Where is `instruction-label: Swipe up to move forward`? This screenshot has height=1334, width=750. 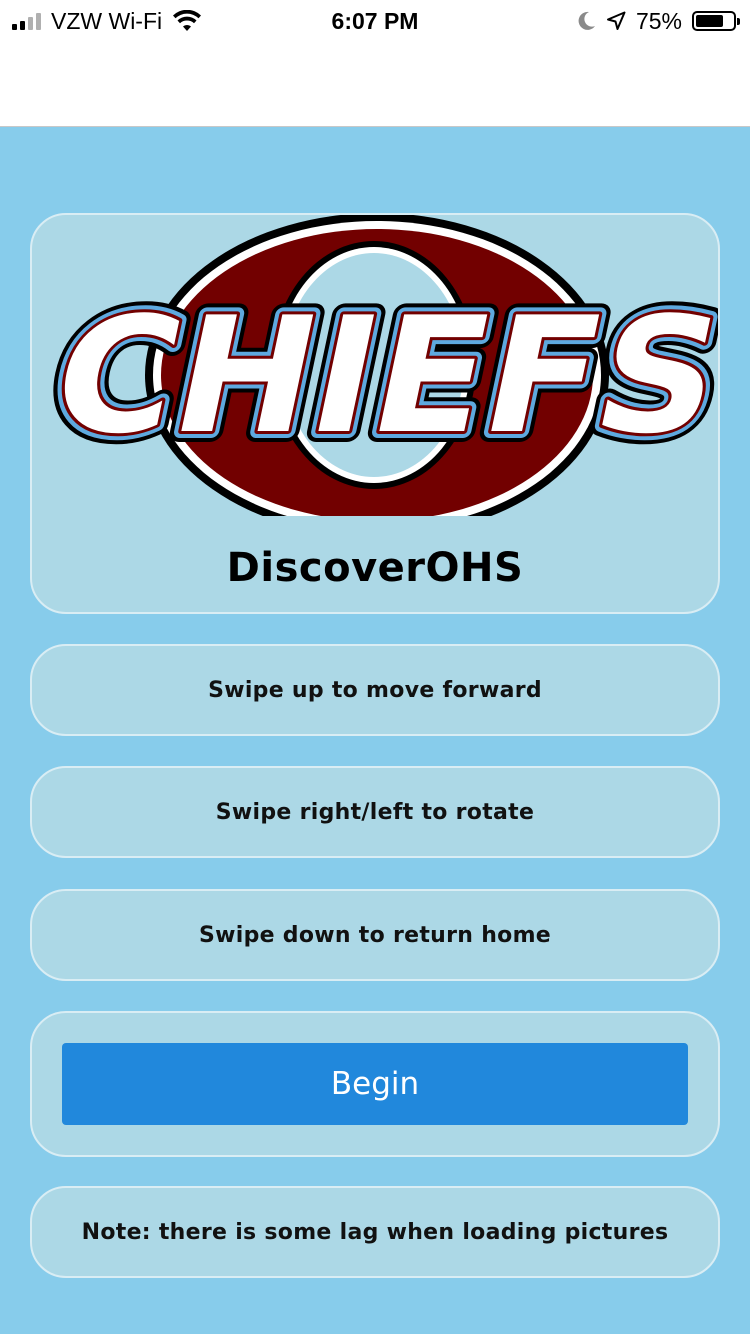
instruction-label: Swipe up to move forward is located at coordinates (375, 690).